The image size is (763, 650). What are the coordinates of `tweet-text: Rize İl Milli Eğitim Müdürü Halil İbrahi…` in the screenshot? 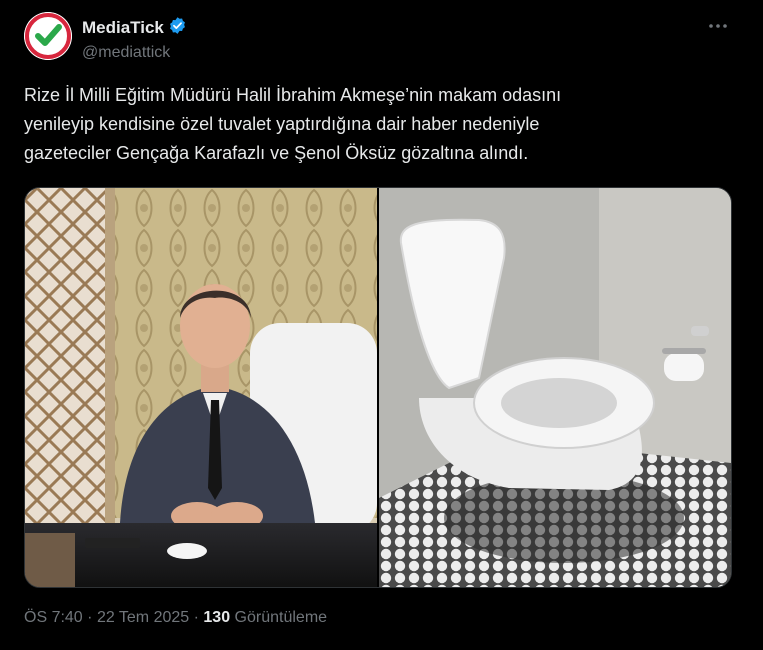 It's located at (293, 124).